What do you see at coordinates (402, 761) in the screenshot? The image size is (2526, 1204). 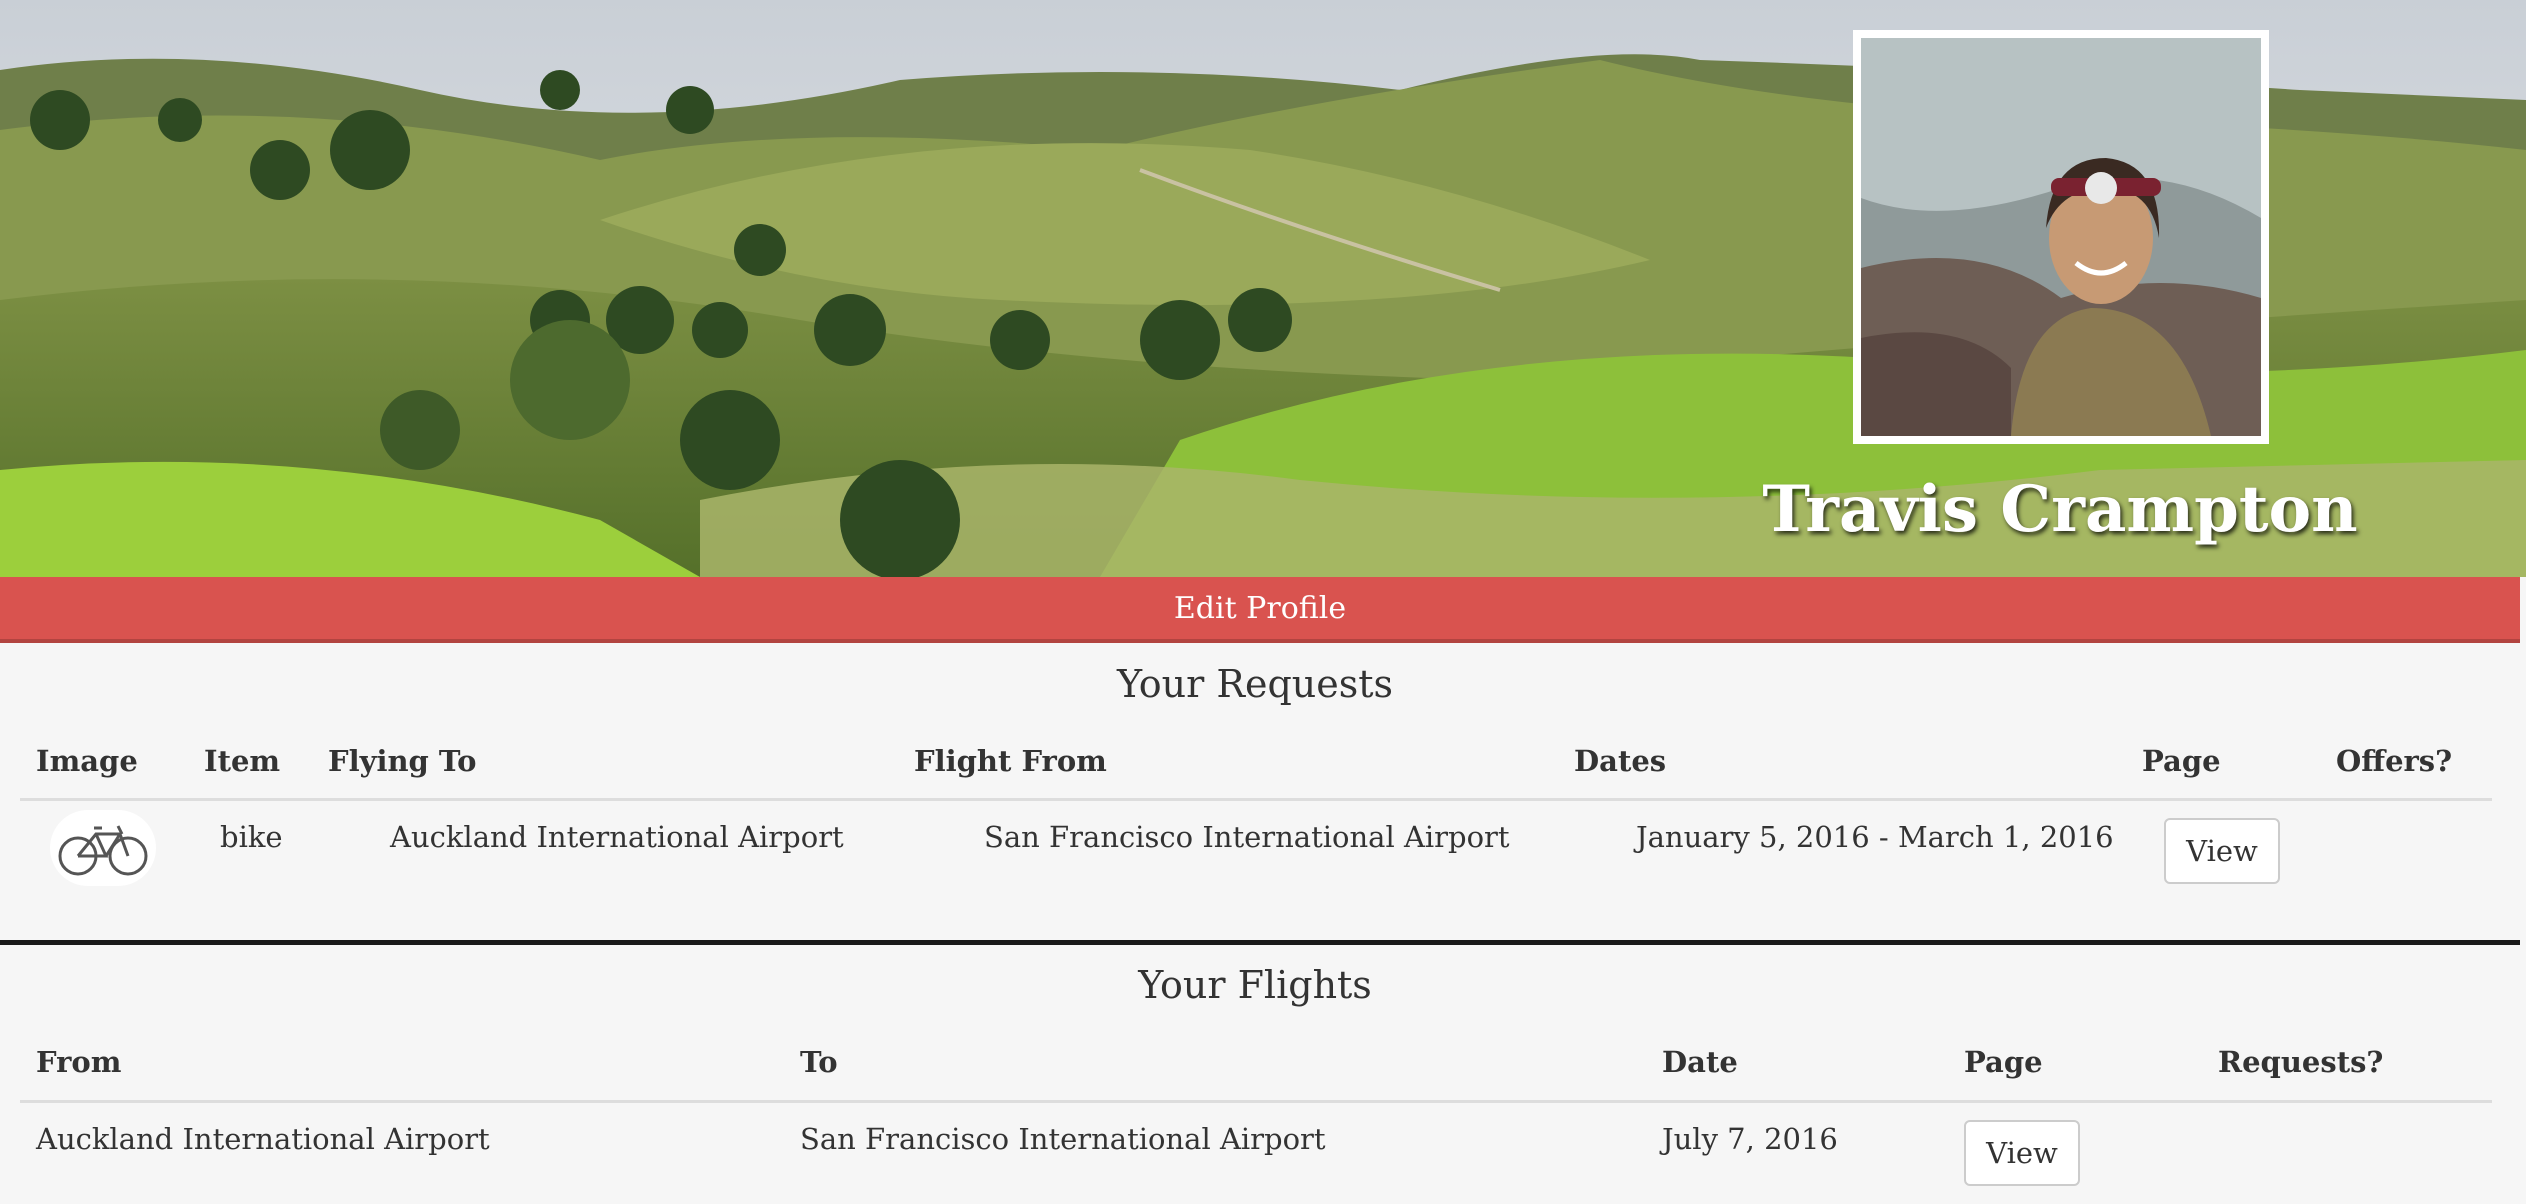 I see `col-flying-to: Flying To` at bounding box center [402, 761].